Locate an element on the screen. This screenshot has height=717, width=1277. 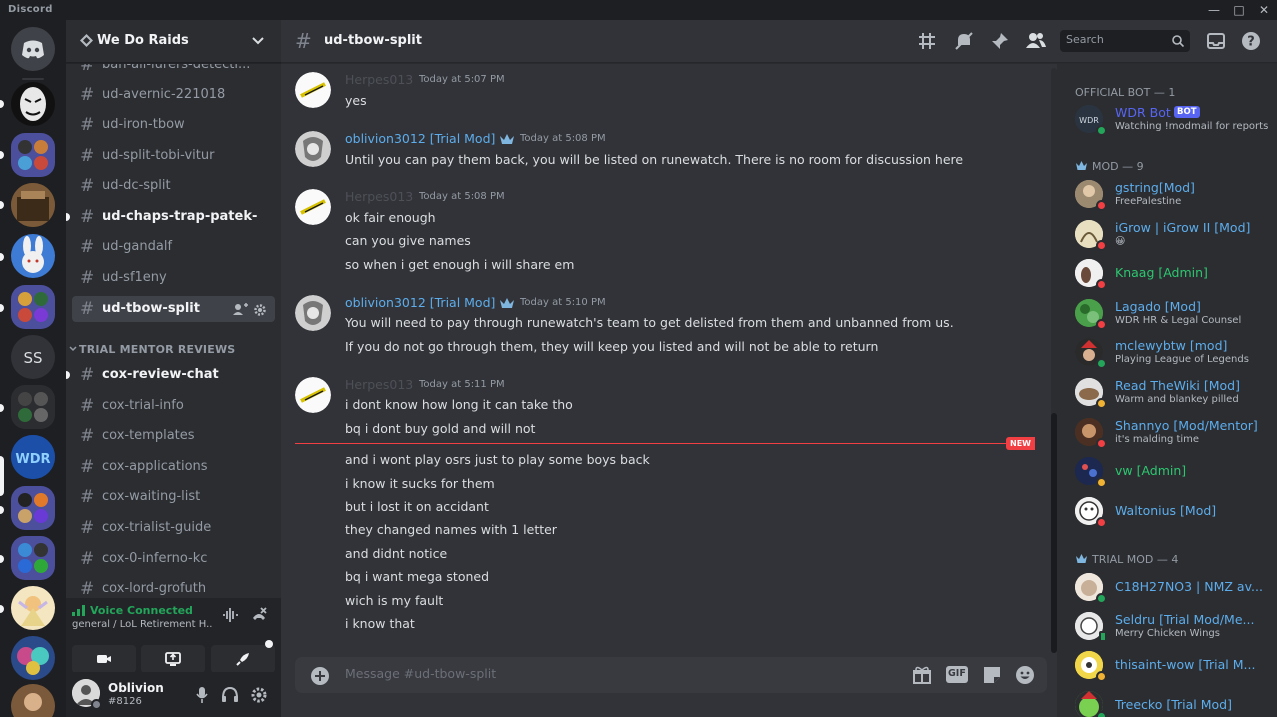
server-icon-bunny is located at coordinates (33, 256).